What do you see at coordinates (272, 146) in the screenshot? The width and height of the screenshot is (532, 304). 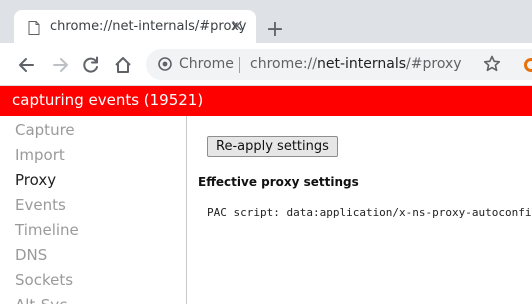 I see `reapply-settings-button: Re-apply settings` at bounding box center [272, 146].